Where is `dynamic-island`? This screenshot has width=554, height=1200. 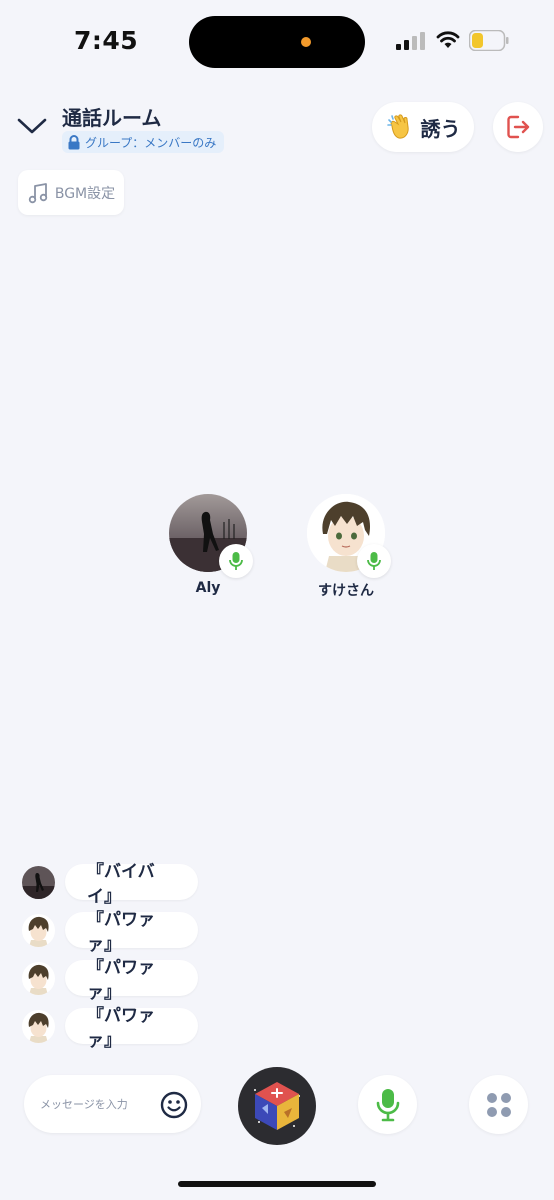
dynamic-island is located at coordinates (277, 42).